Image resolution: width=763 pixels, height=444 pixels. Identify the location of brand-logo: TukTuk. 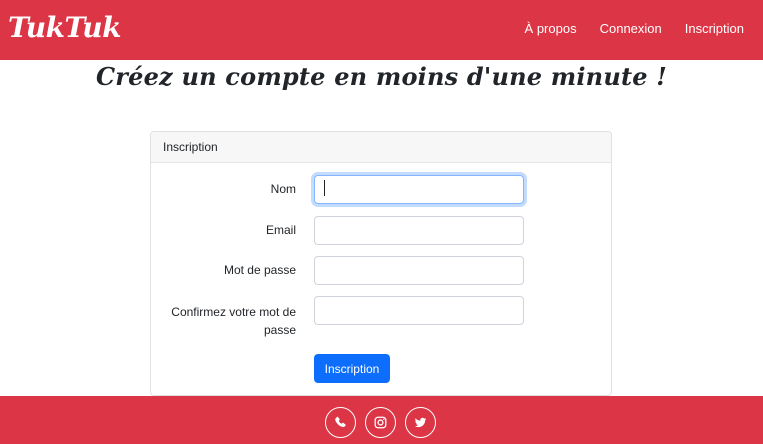
(65, 27).